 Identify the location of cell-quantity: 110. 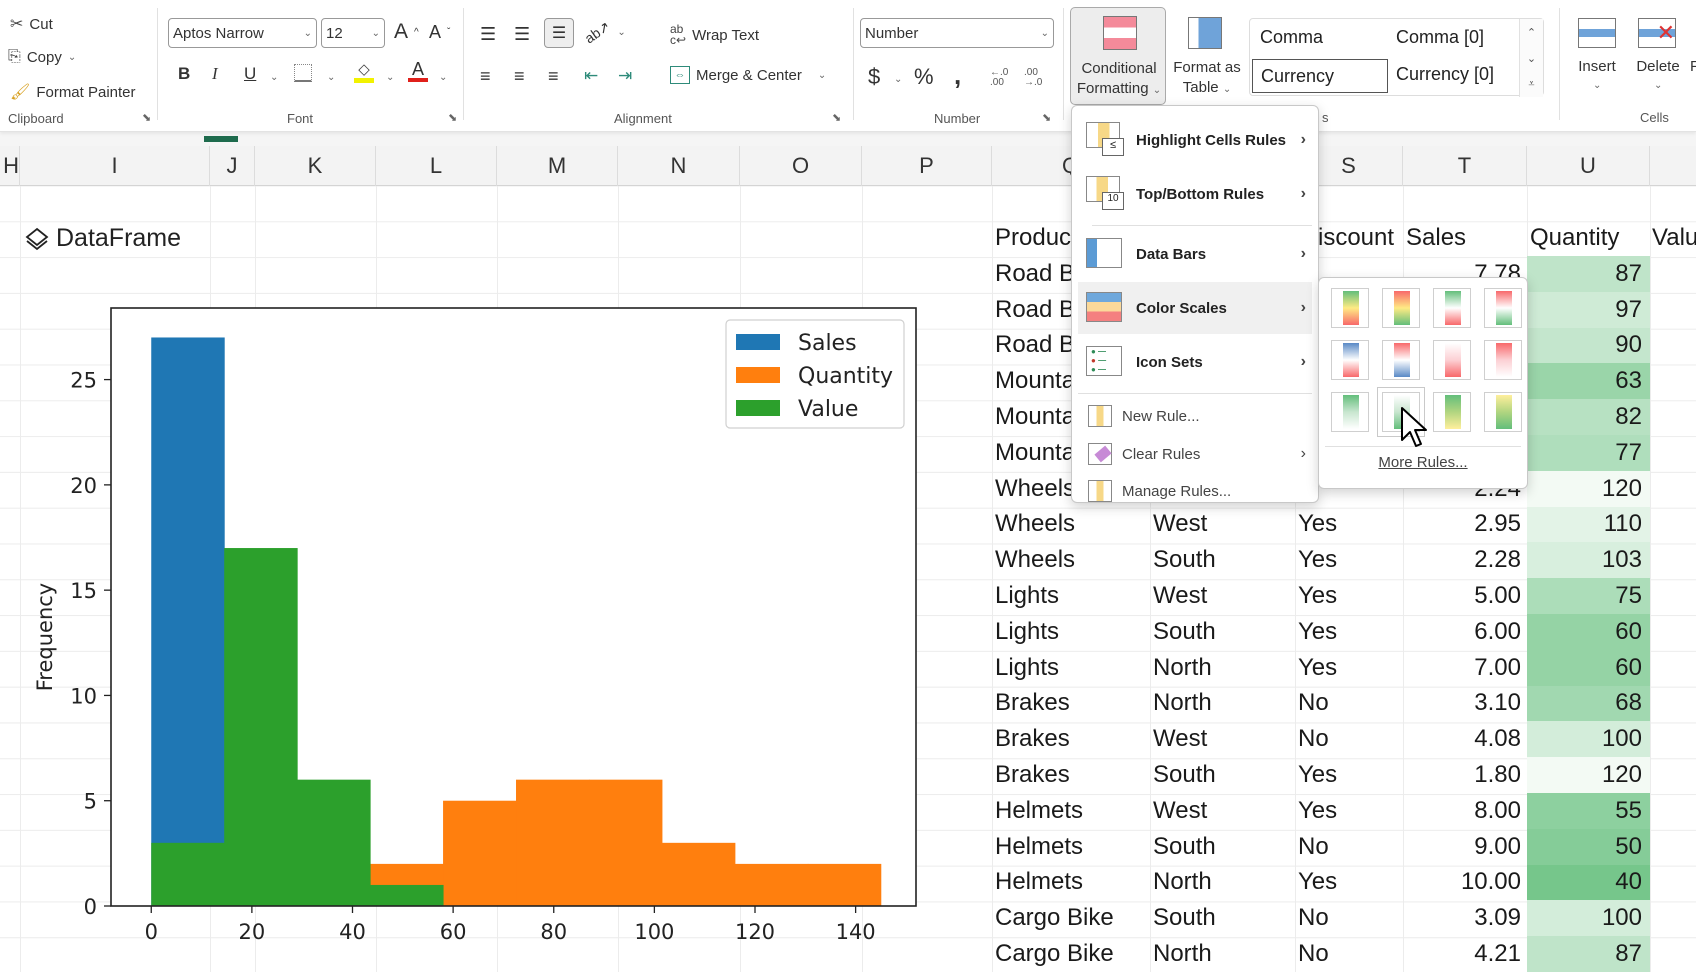
(1588, 524).